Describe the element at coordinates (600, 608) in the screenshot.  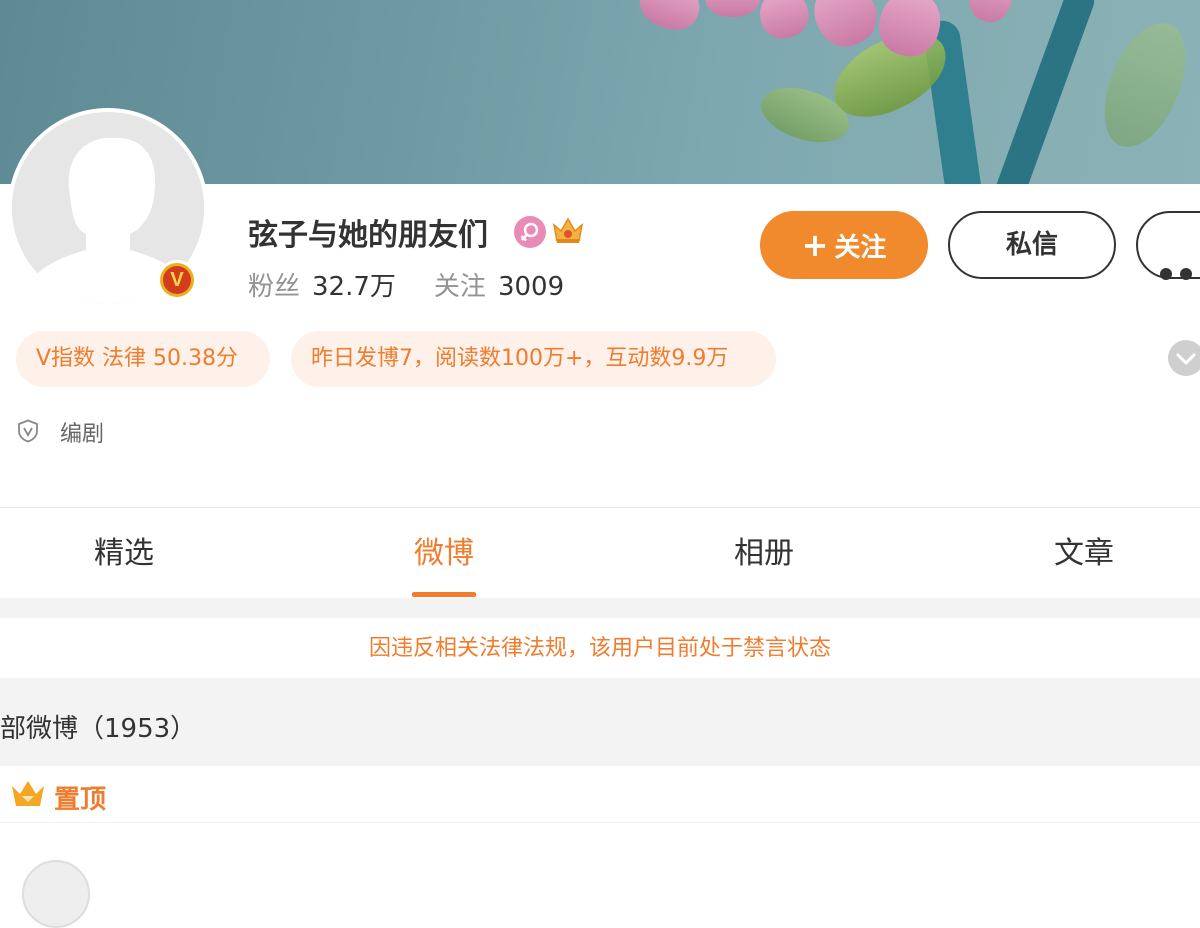
I see `separator` at that location.